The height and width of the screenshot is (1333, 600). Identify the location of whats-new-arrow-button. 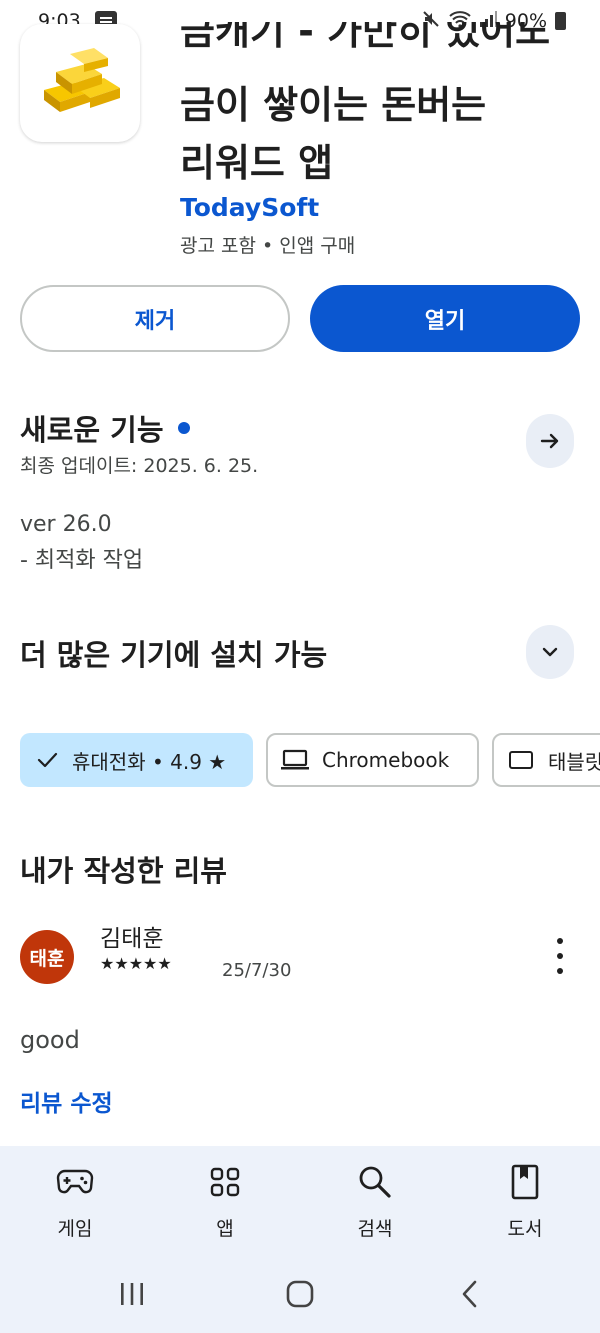
(550, 441).